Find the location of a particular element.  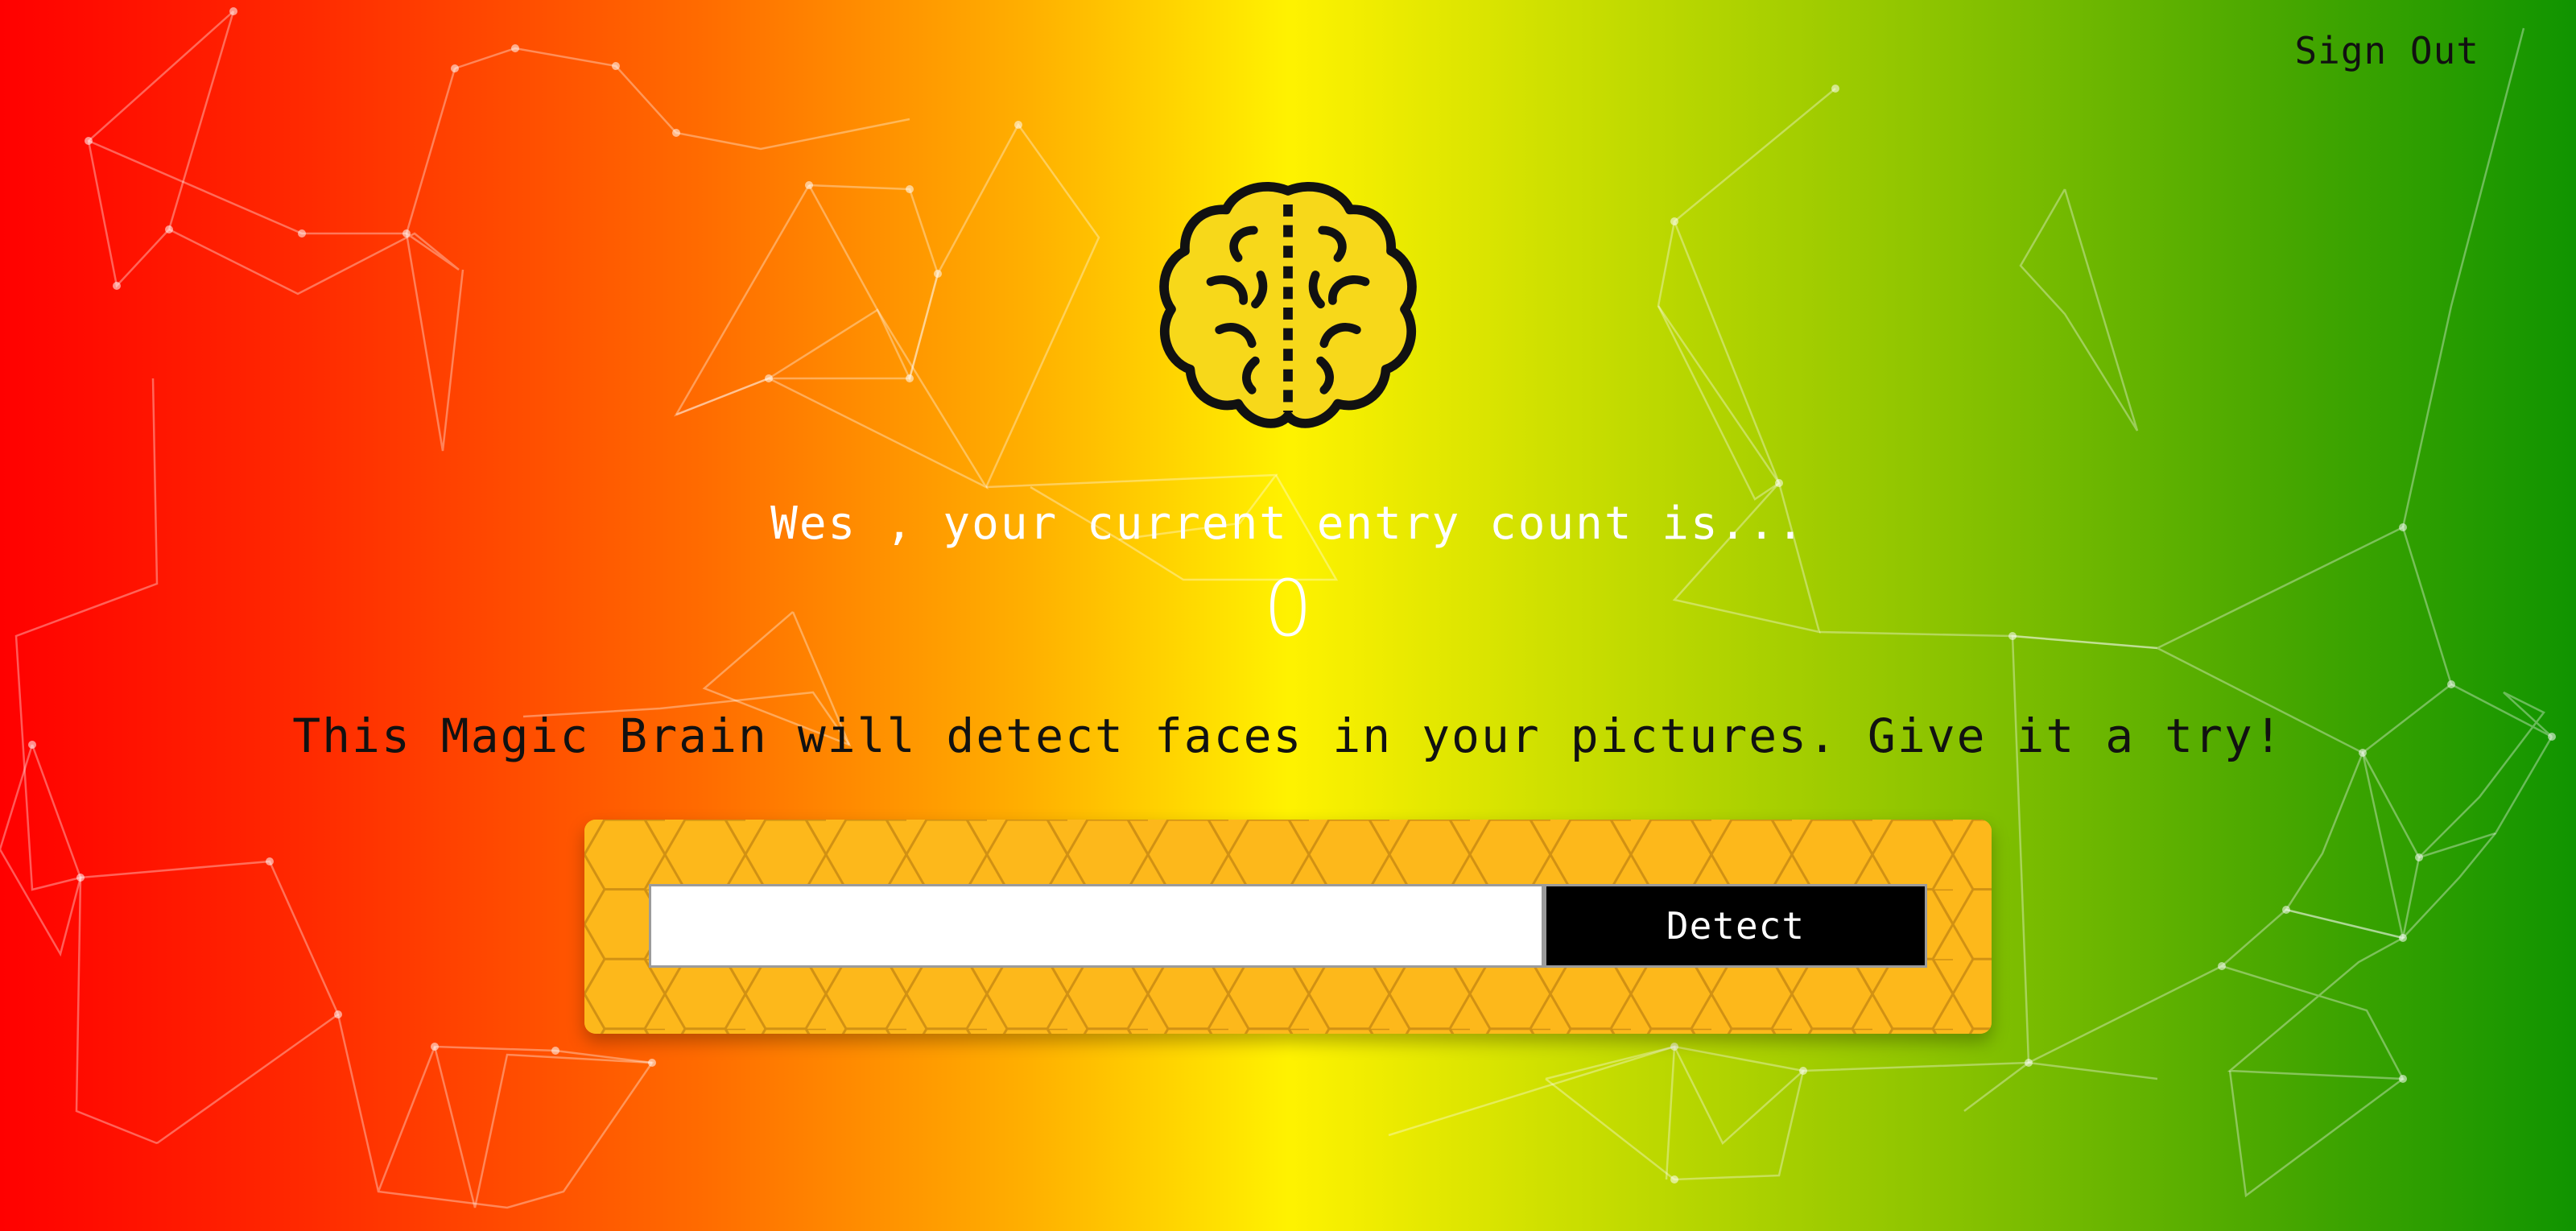

form-row: Detect is located at coordinates (1288, 926).